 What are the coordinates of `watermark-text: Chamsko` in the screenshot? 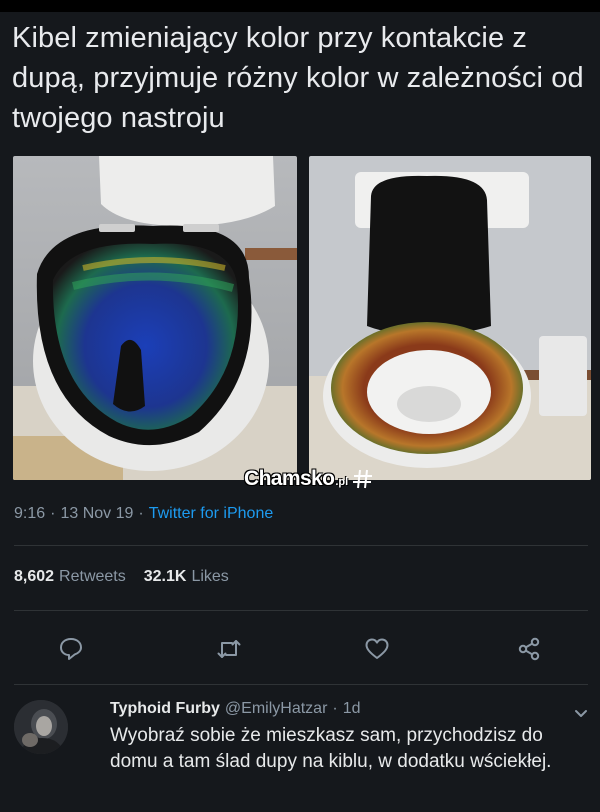 It's located at (289, 478).